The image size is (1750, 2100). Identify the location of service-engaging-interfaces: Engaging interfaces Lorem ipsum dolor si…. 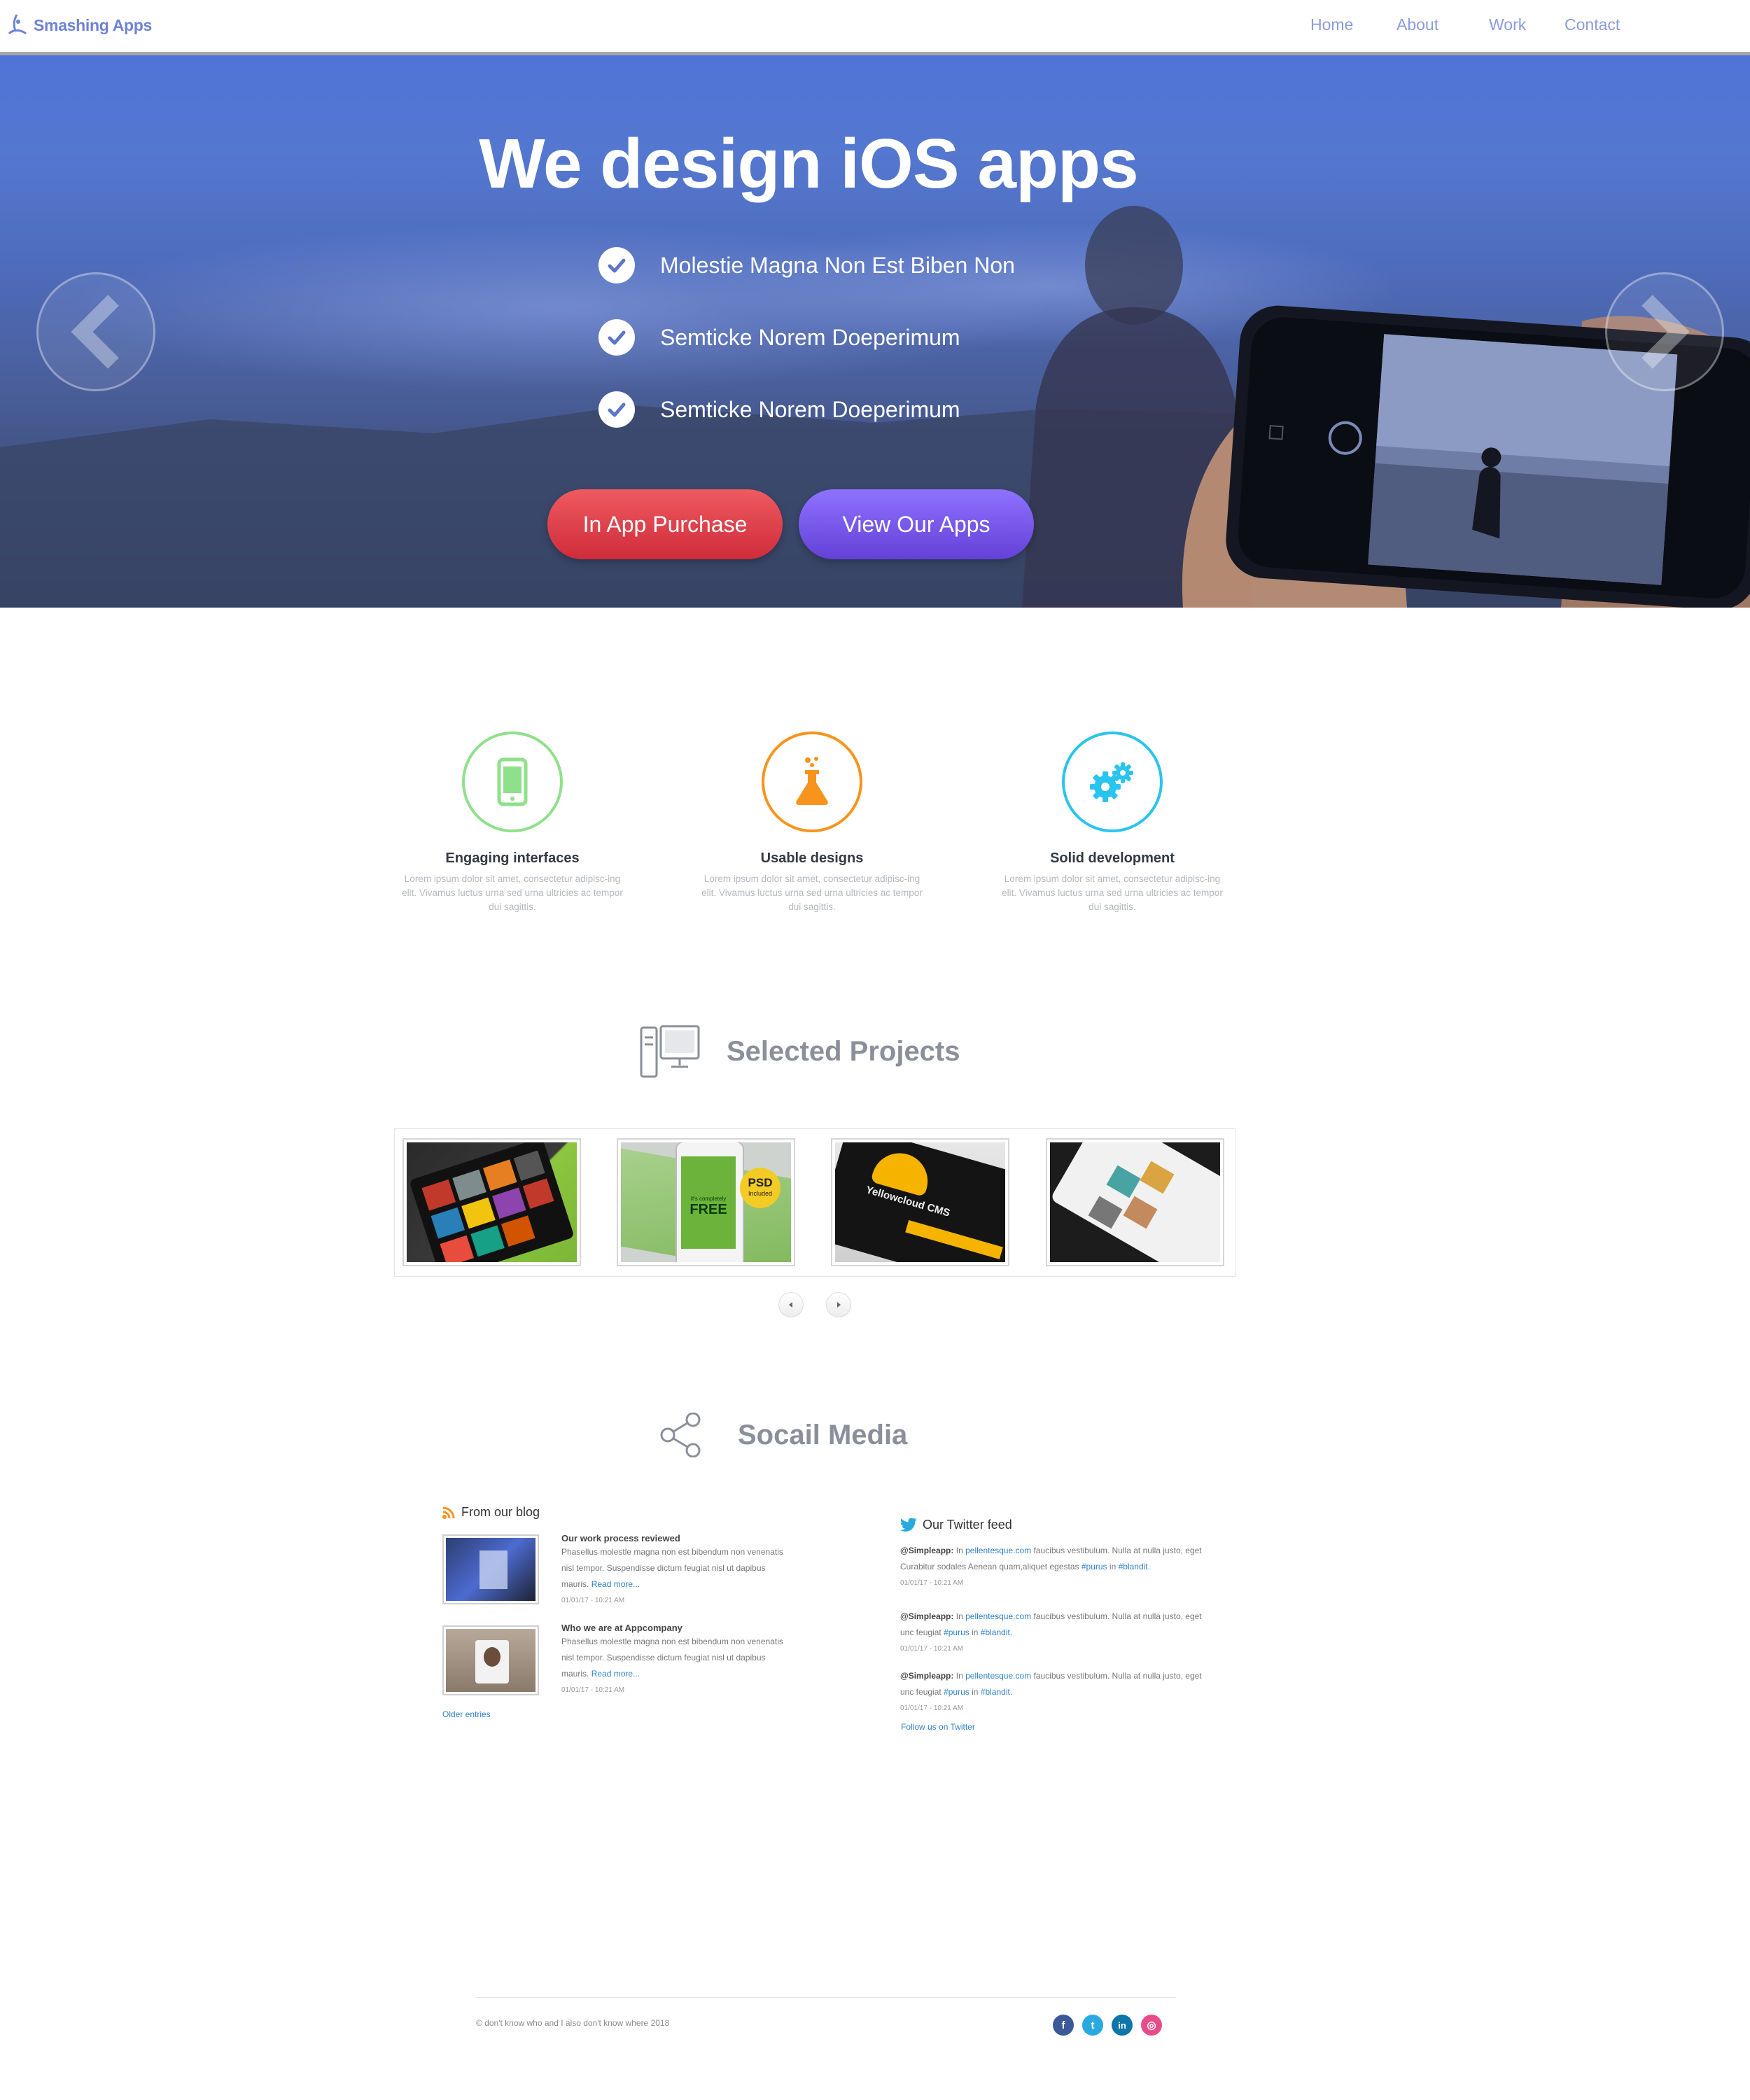
(512, 823).